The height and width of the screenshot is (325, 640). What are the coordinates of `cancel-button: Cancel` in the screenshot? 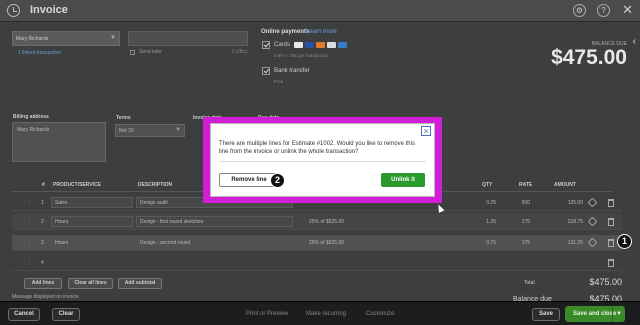 It's located at (24, 314).